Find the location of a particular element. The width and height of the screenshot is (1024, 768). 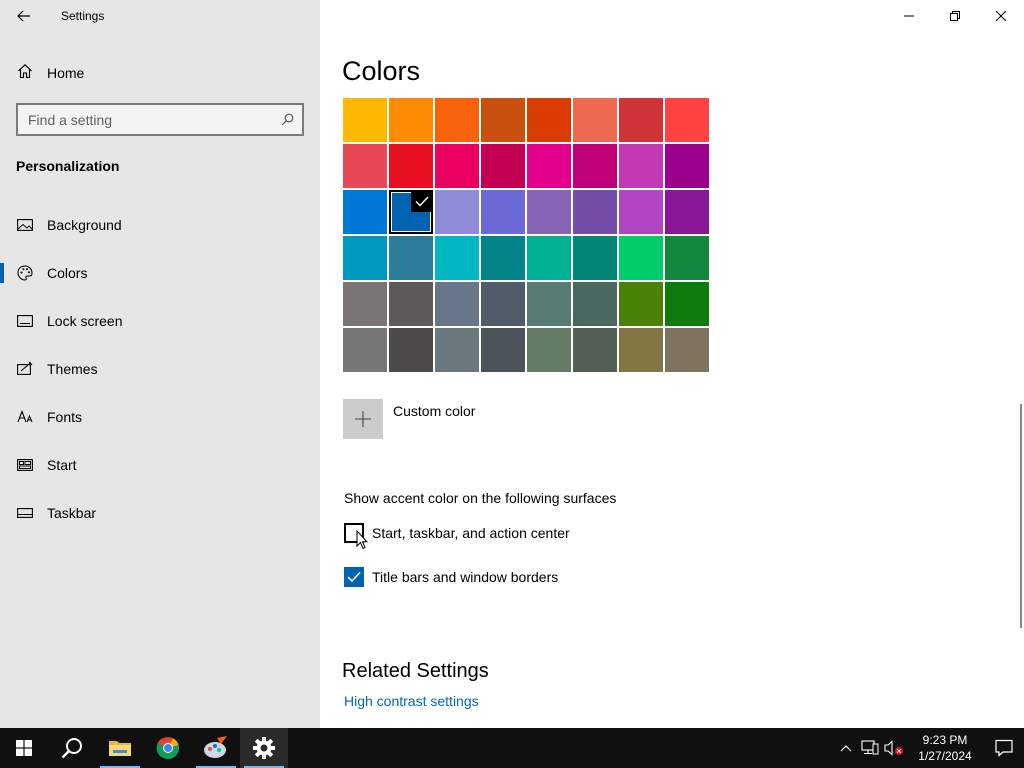

search-button is located at coordinates (72, 748).